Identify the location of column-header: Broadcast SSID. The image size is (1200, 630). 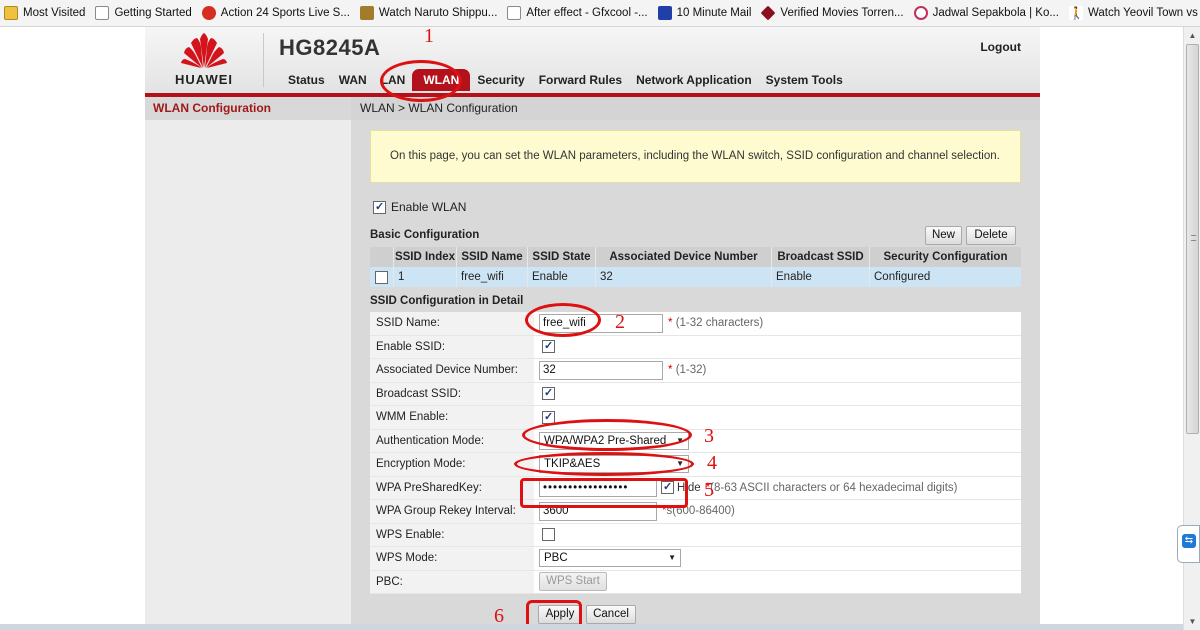
(821, 257).